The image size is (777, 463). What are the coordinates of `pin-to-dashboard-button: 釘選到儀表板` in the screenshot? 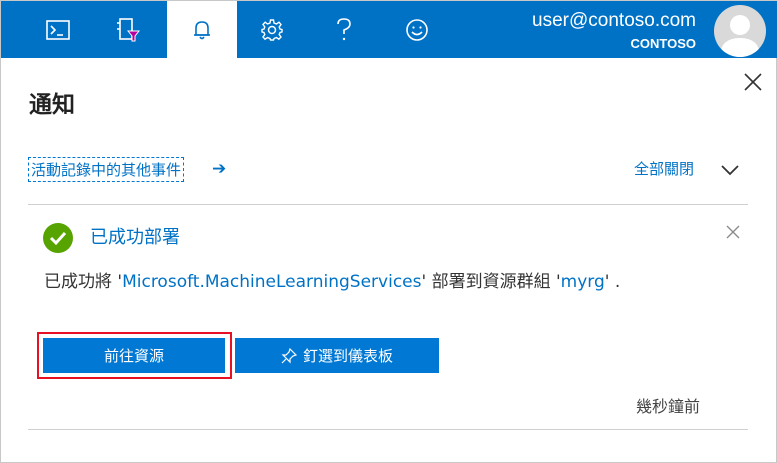 It's located at (337, 355).